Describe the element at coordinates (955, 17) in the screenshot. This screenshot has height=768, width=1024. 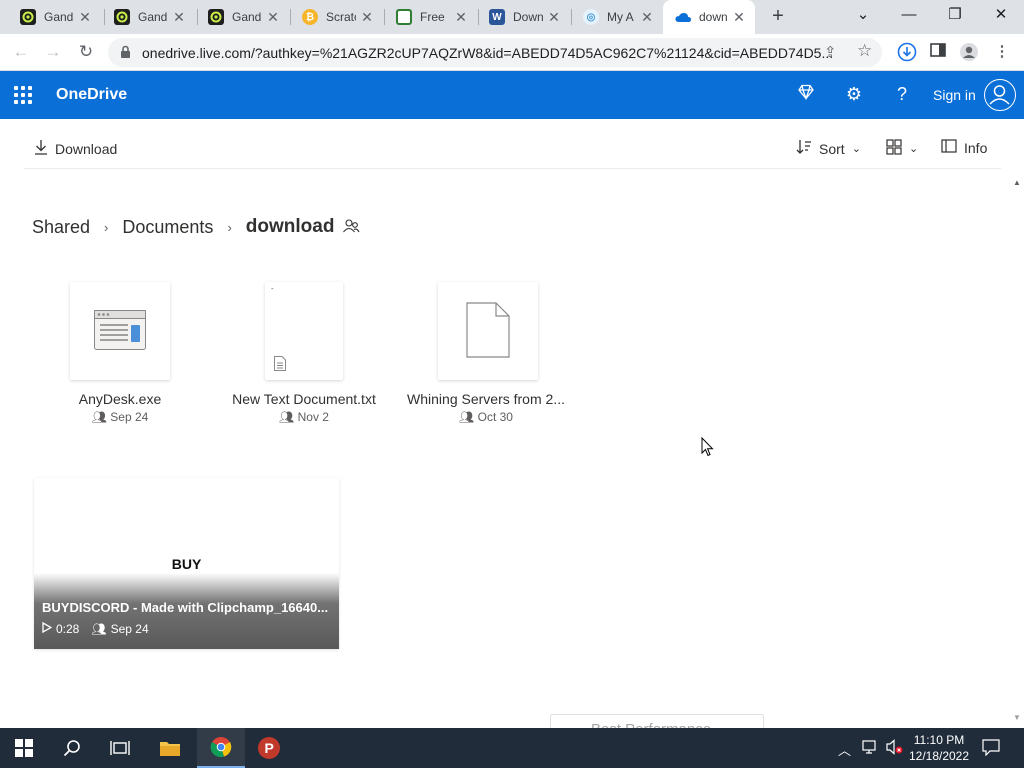
I see `restore-button: ❐` at that location.